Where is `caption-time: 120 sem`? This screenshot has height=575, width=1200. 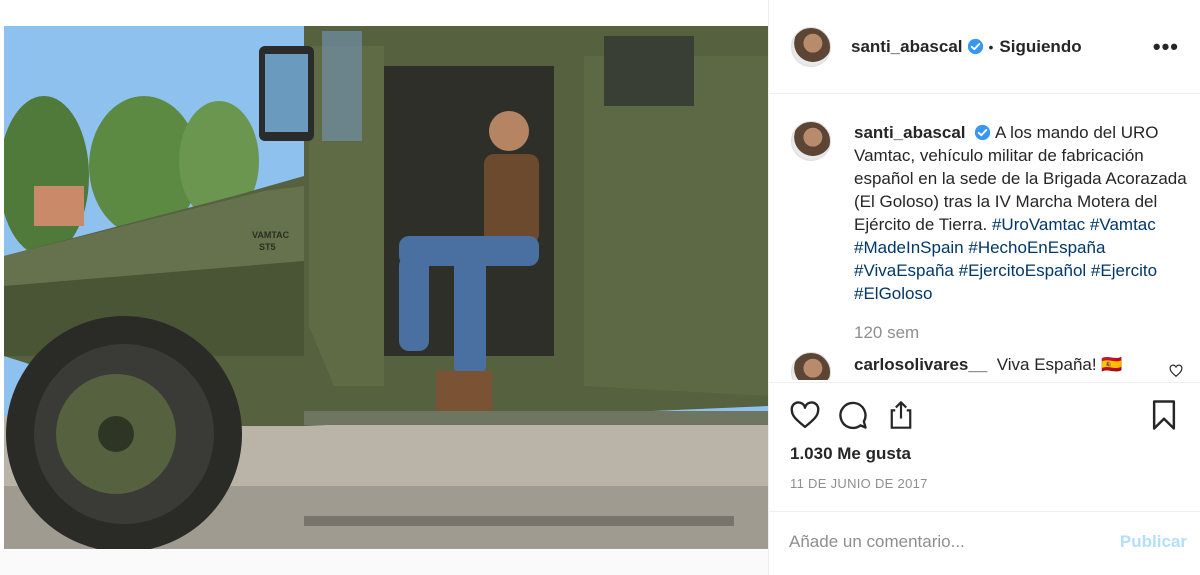 caption-time: 120 sem is located at coordinates (1022, 333).